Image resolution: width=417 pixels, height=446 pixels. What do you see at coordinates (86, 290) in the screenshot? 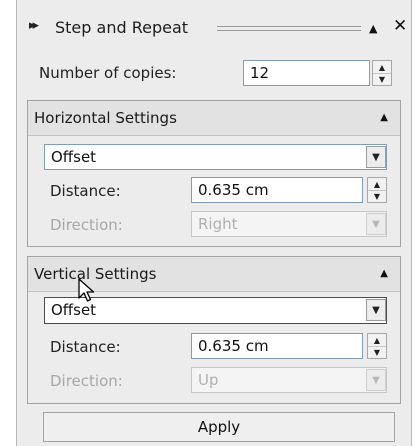
I see `mouse-pointer-icon` at bounding box center [86, 290].